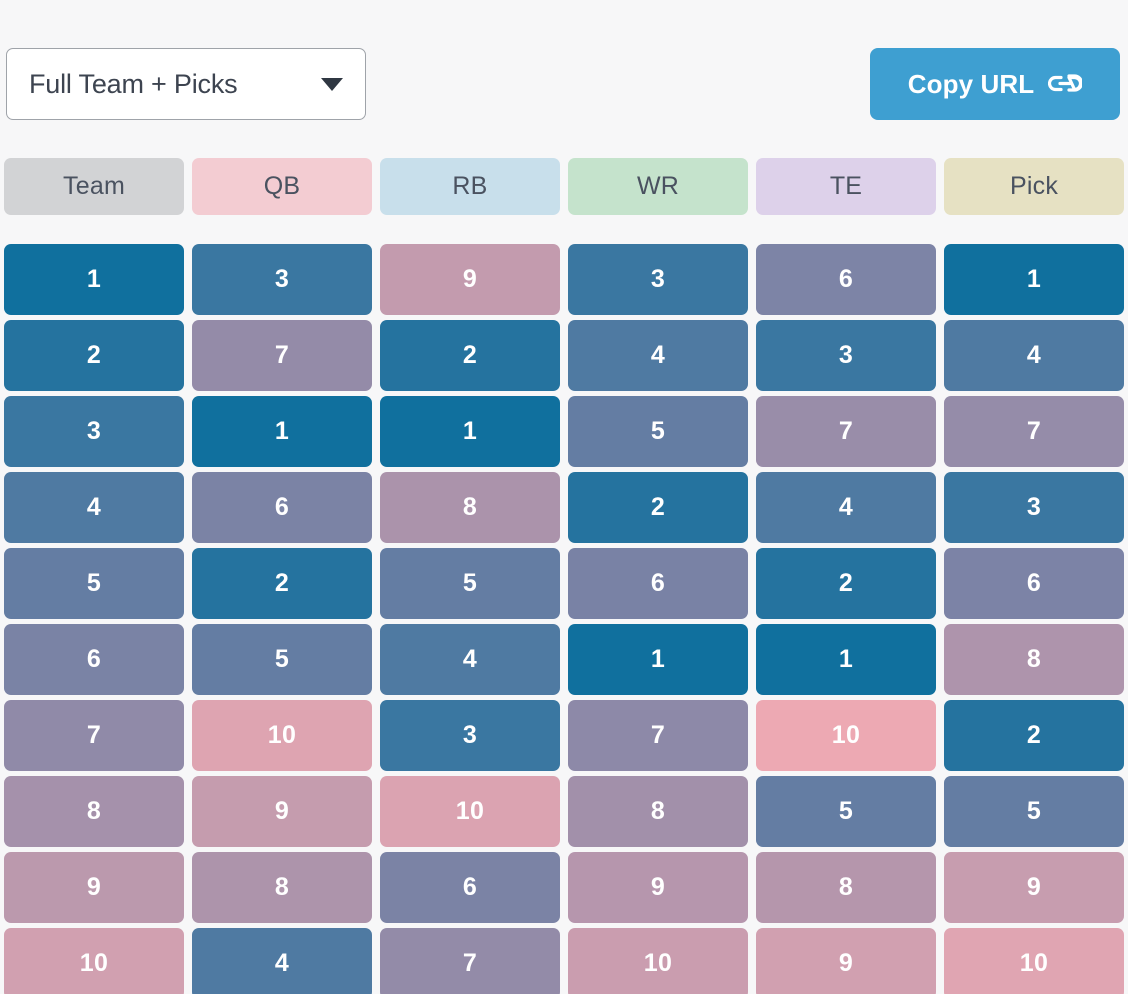 The height and width of the screenshot is (994, 1128). Describe the element at coordinates (1034, 279) in the screenshot. I see `cell-pick-row-1: 1` at that location.